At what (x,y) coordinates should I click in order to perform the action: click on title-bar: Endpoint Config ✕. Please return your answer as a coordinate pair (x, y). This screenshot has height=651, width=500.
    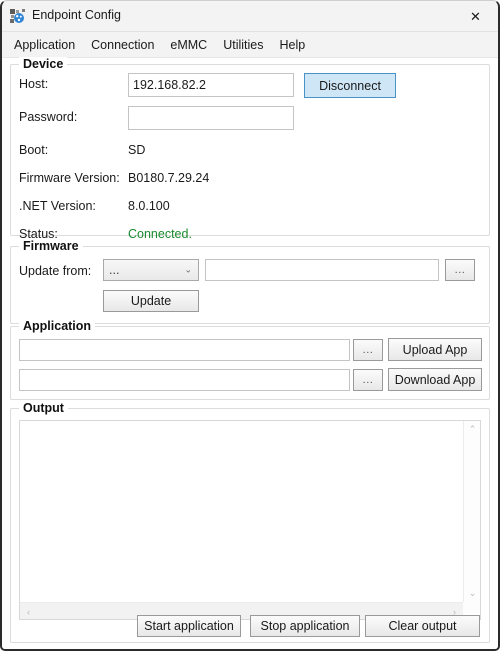
    Looking at the image, I should click on (250, 16).